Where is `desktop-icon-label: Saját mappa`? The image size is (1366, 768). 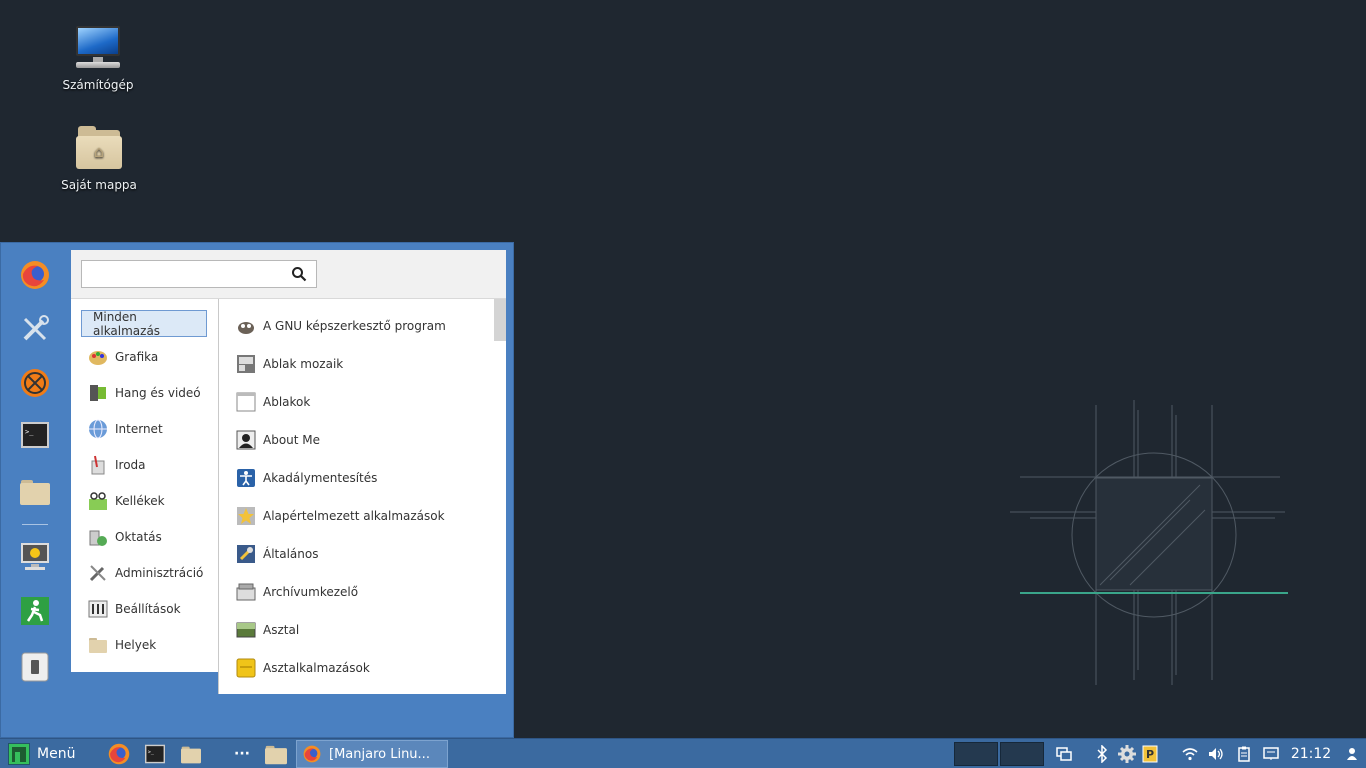
desktop-icon-label: Saját mappa is located at coordinates (99, 185).